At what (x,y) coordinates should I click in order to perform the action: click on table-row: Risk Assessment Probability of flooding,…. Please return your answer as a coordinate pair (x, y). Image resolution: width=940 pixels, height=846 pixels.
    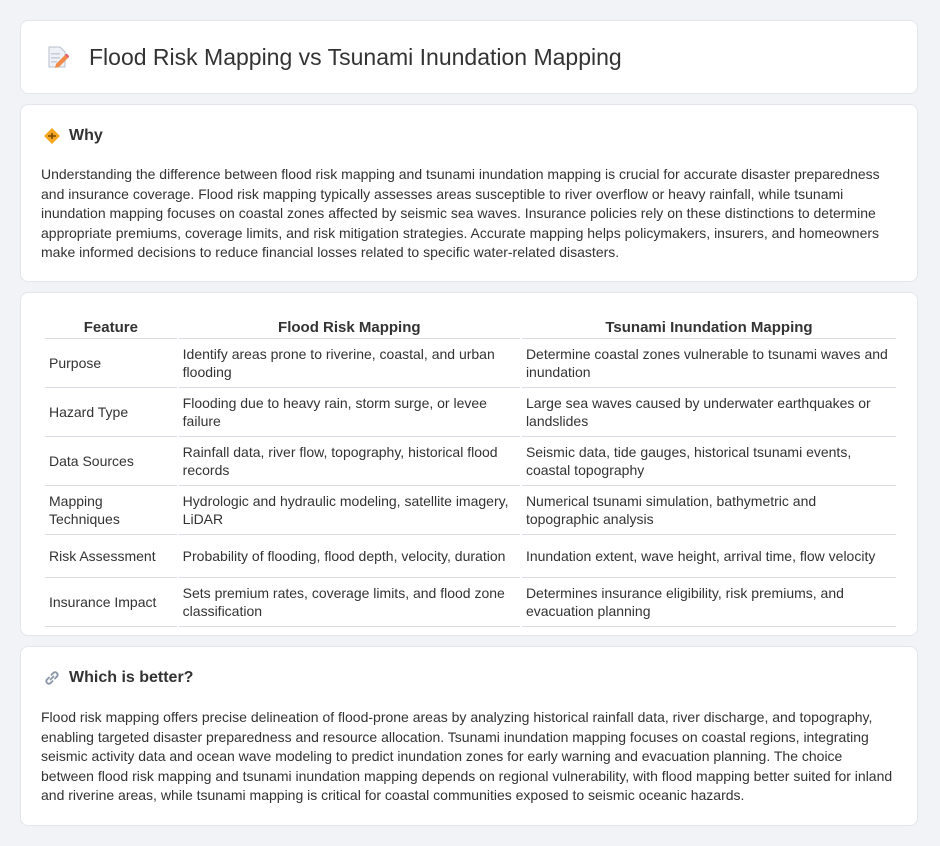
    Looking at the image, I should click on (470, 556).